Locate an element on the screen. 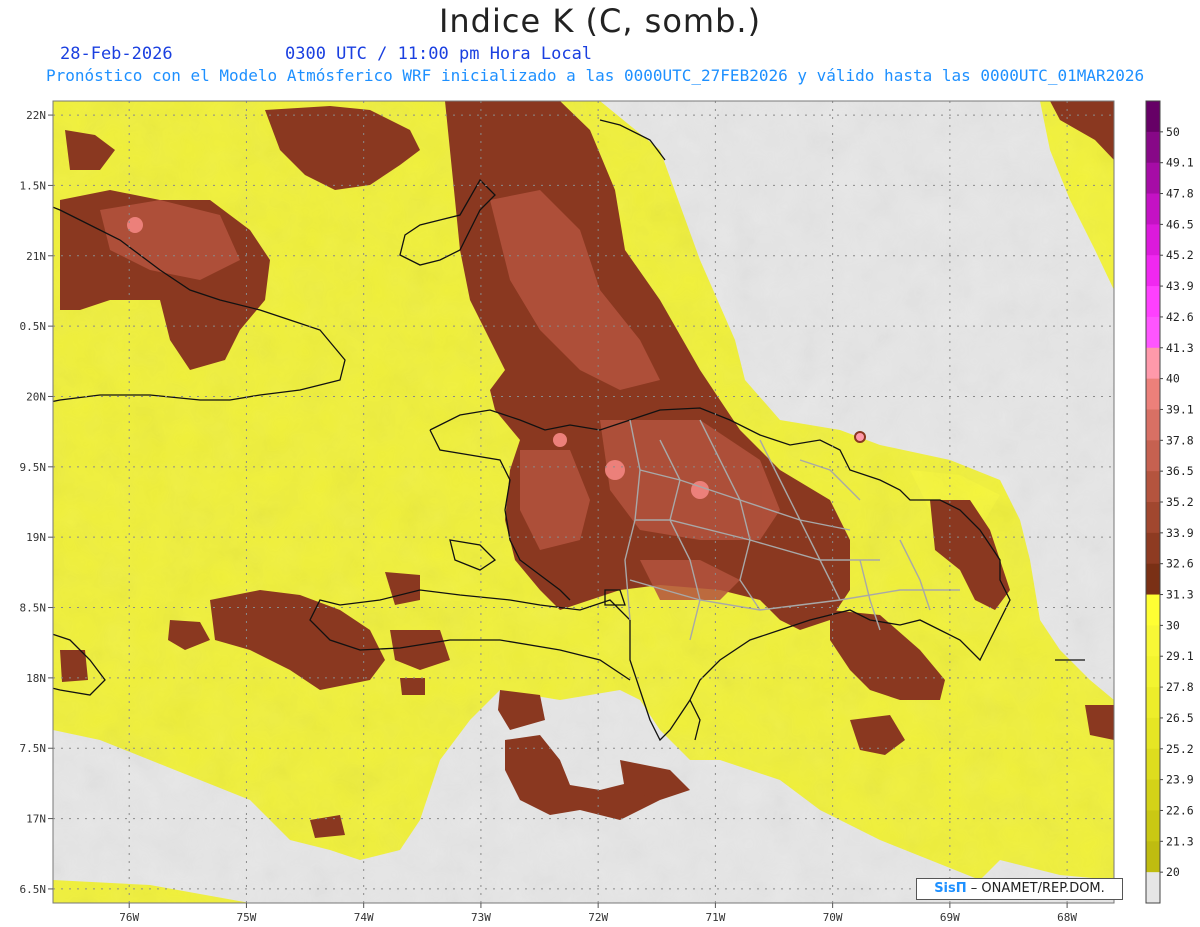 Image resolution: width=1200 pixels, height=927 pixels. y-tick-label: 9.5N is located at coordinates (33, 467).